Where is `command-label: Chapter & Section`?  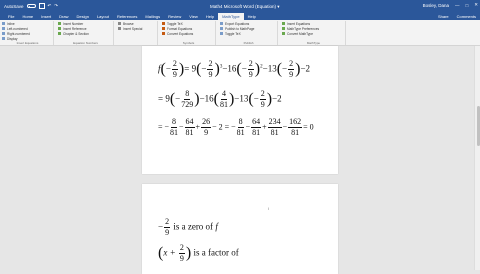
command-label: Chapter & Section is located at coordinates (76, 33).